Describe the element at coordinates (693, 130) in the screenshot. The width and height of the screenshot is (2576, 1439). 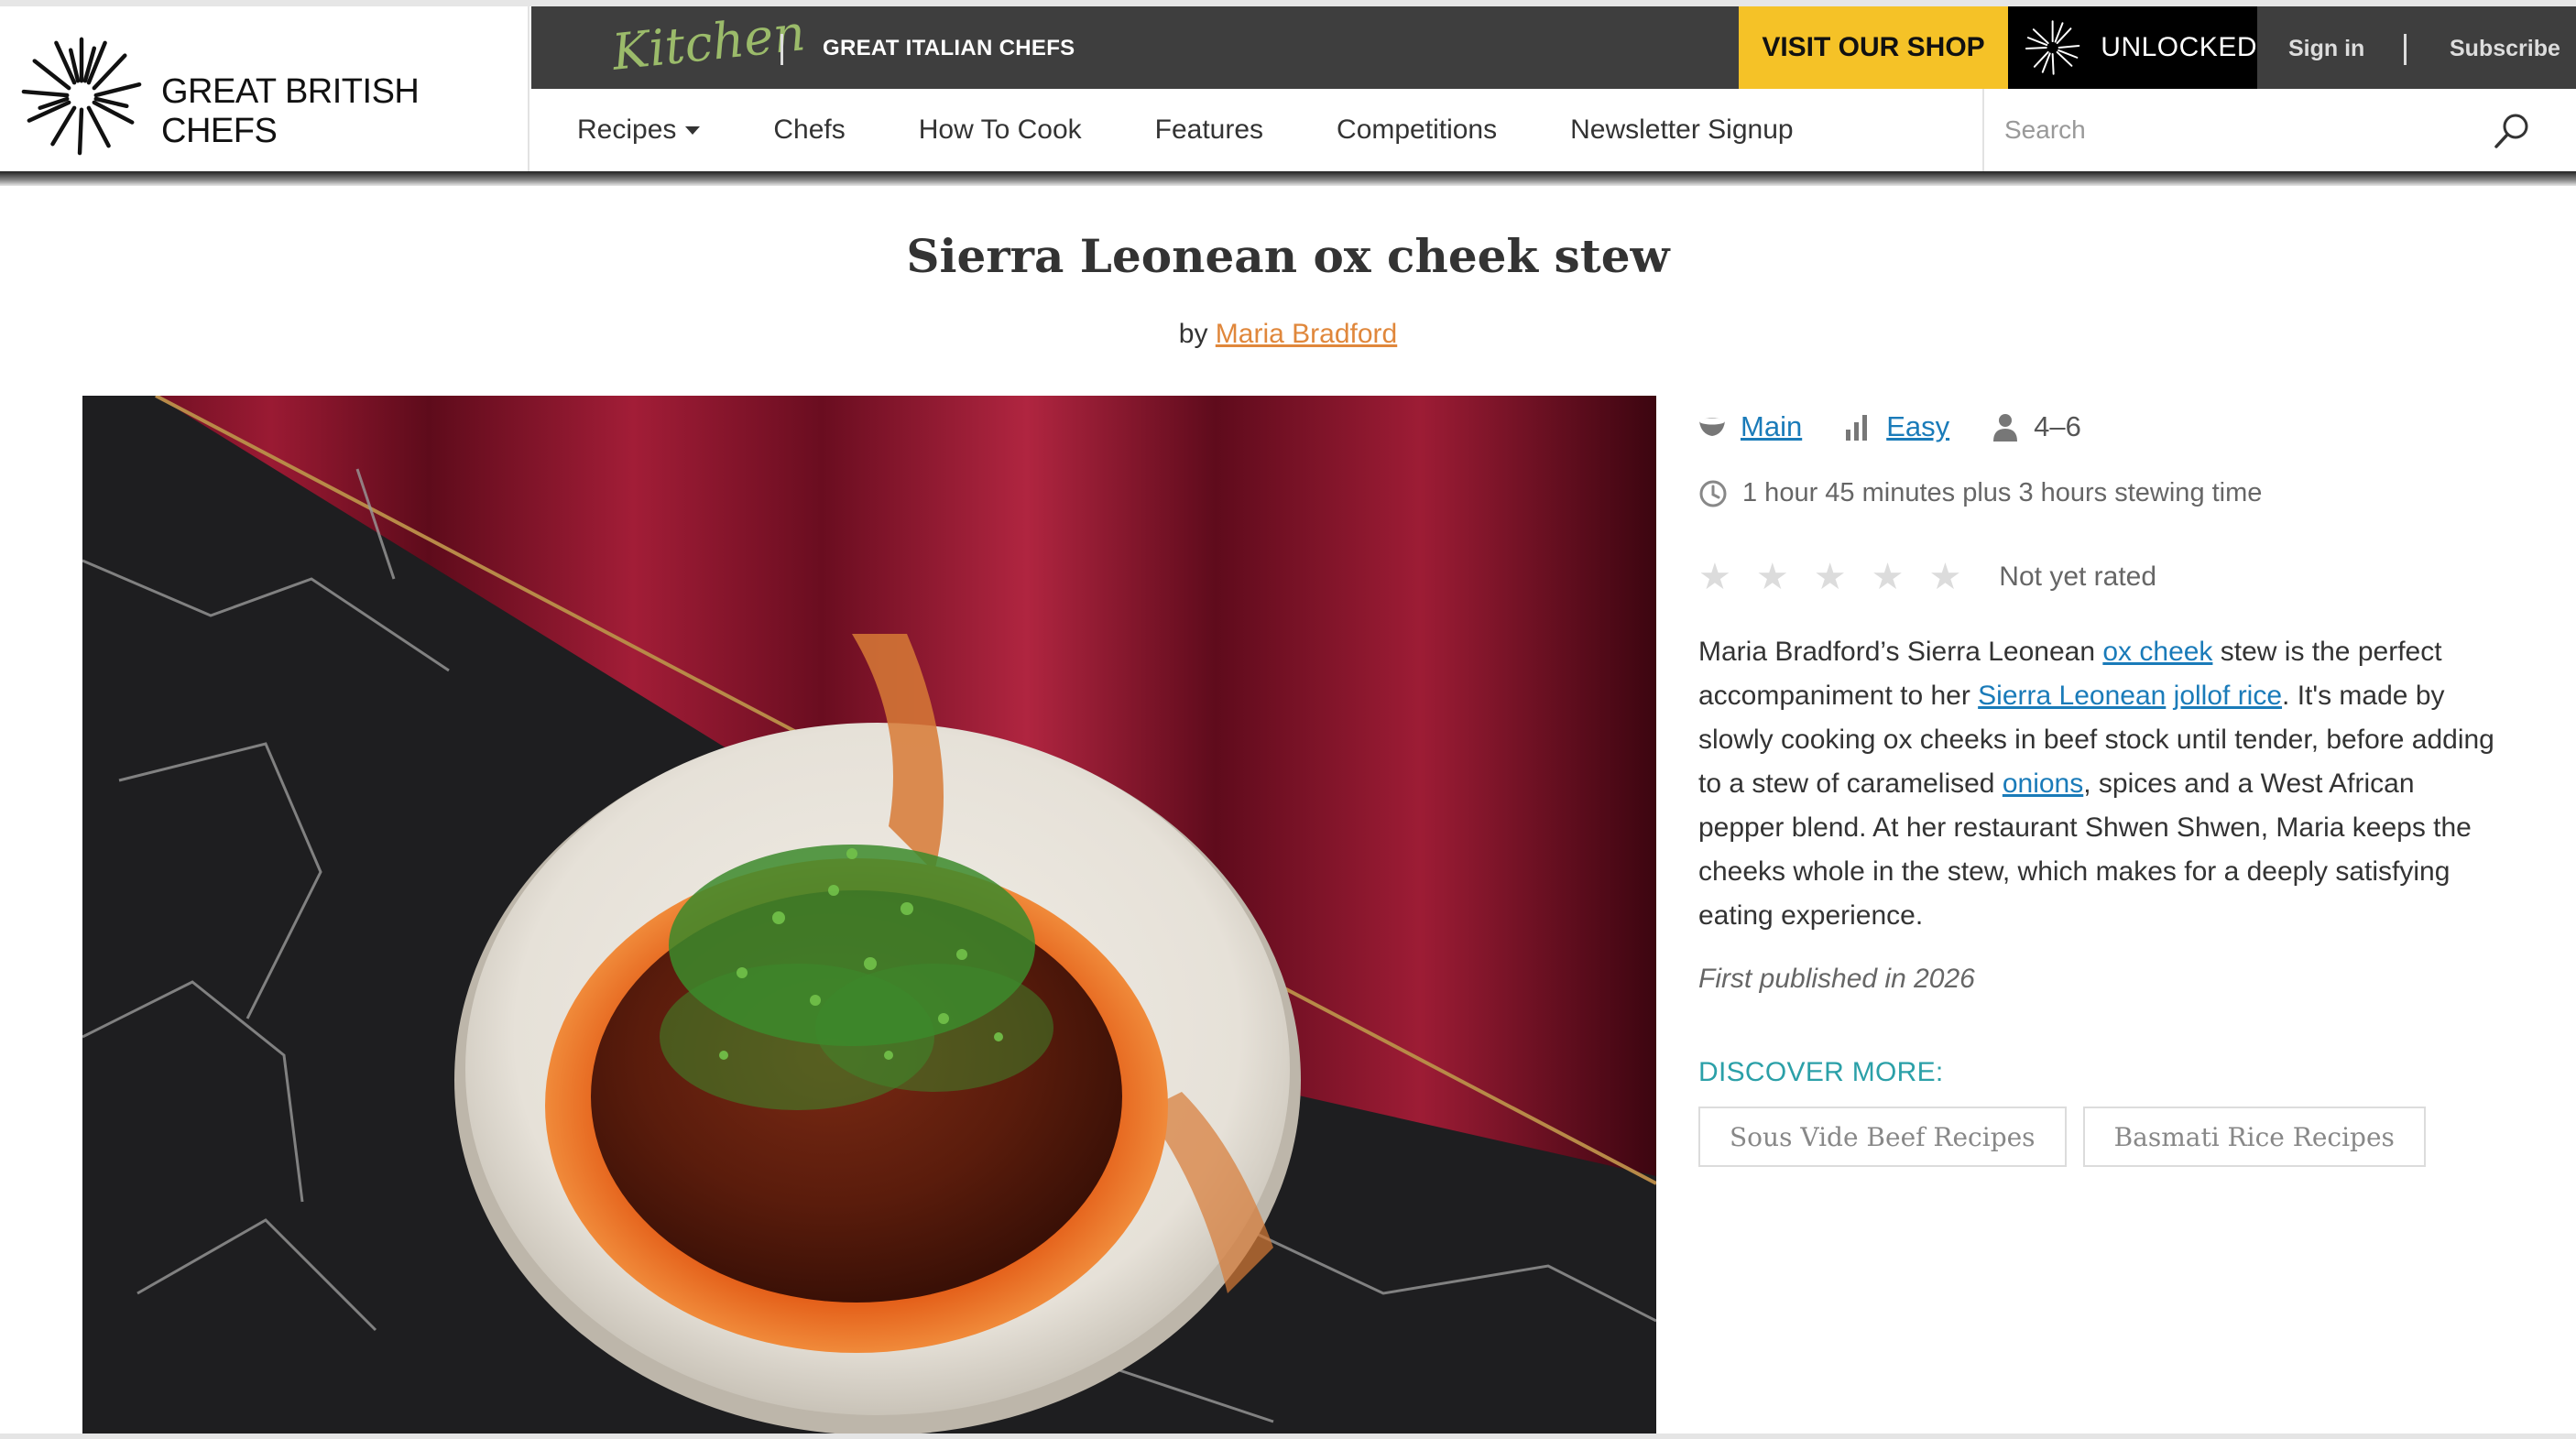
I see `caret-down-icon` at that location.